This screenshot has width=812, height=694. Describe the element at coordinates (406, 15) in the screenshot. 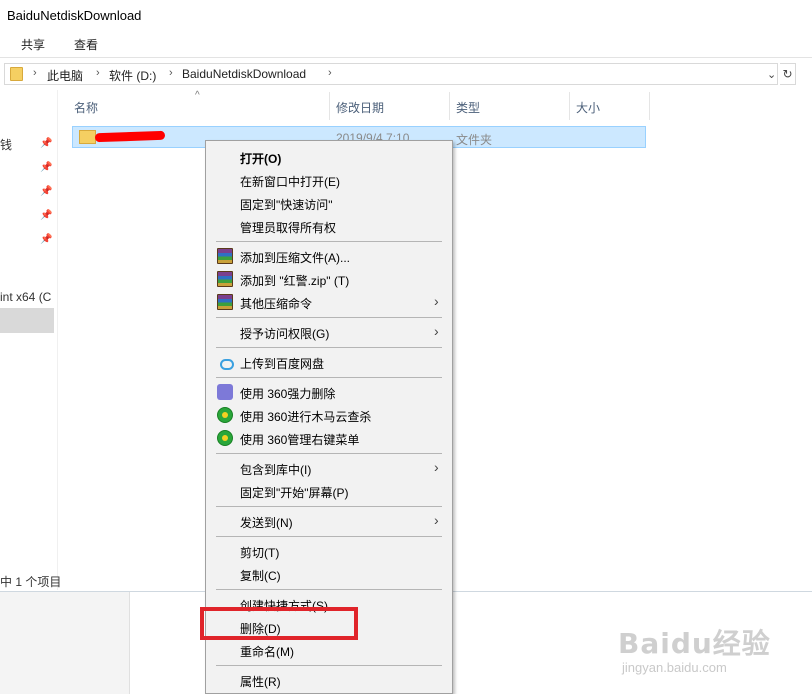

I see `title-bar: BaiduNetdiskDownload` at that location.